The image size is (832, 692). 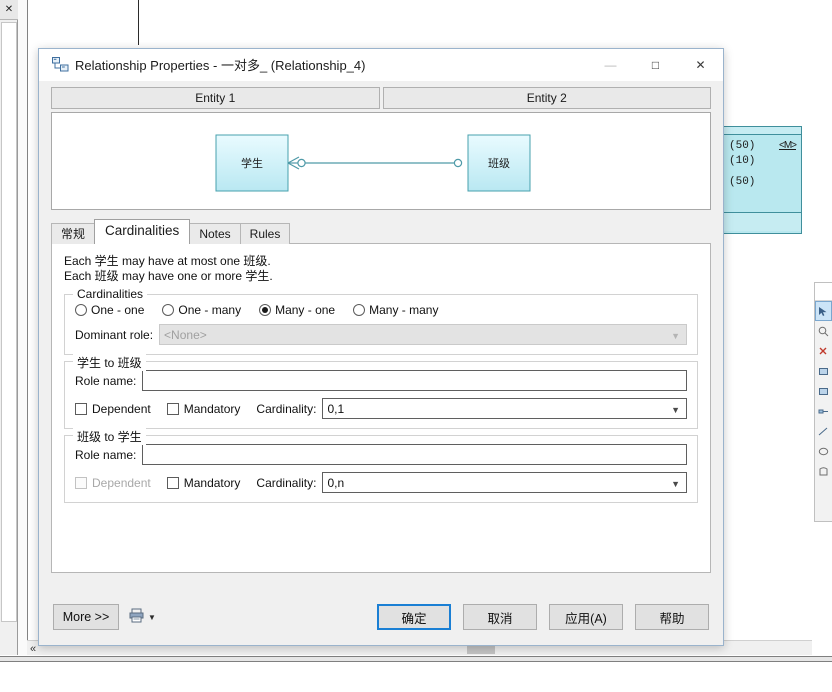 I want to click on options-row-a: Dependent Mandatory Cardinality: 0,1 ▼, so click(x=381, y=408).